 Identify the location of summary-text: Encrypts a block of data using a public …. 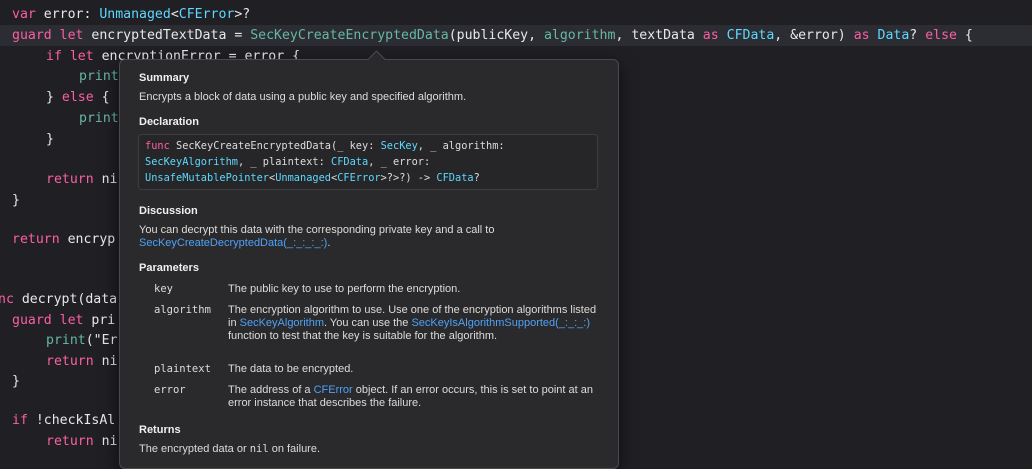
(303, 97).